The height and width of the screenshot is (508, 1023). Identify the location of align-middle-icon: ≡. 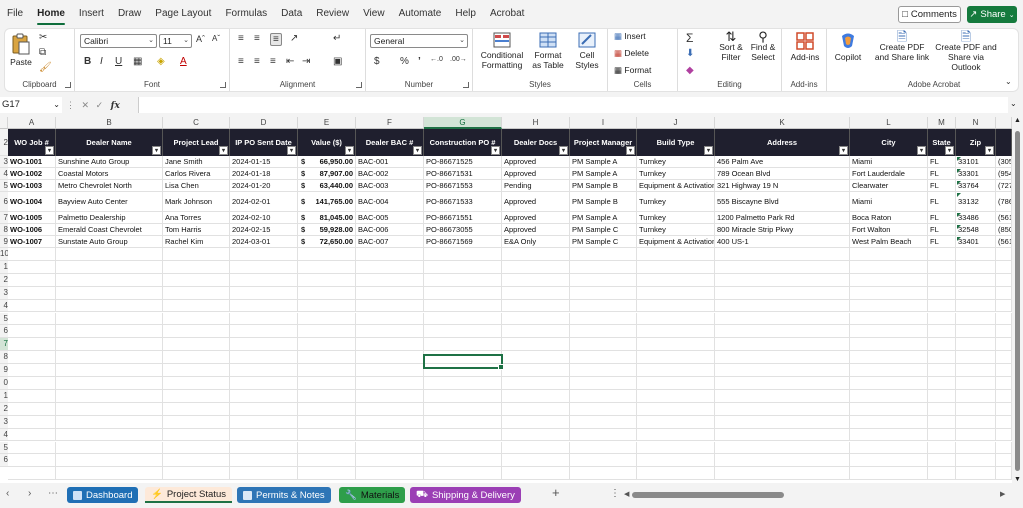
(257, 38).